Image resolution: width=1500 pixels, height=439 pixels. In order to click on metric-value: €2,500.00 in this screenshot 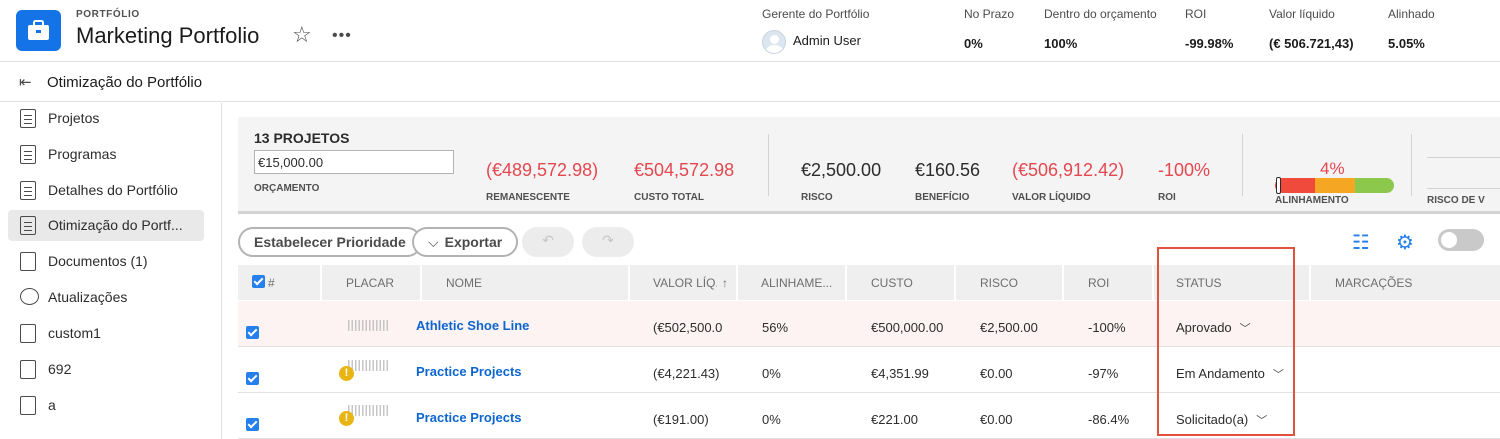, I will do `click(841, 170)`.